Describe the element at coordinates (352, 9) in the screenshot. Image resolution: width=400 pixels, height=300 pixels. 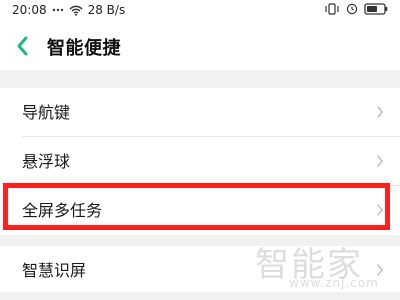
I see `alarm-icon` at that location.